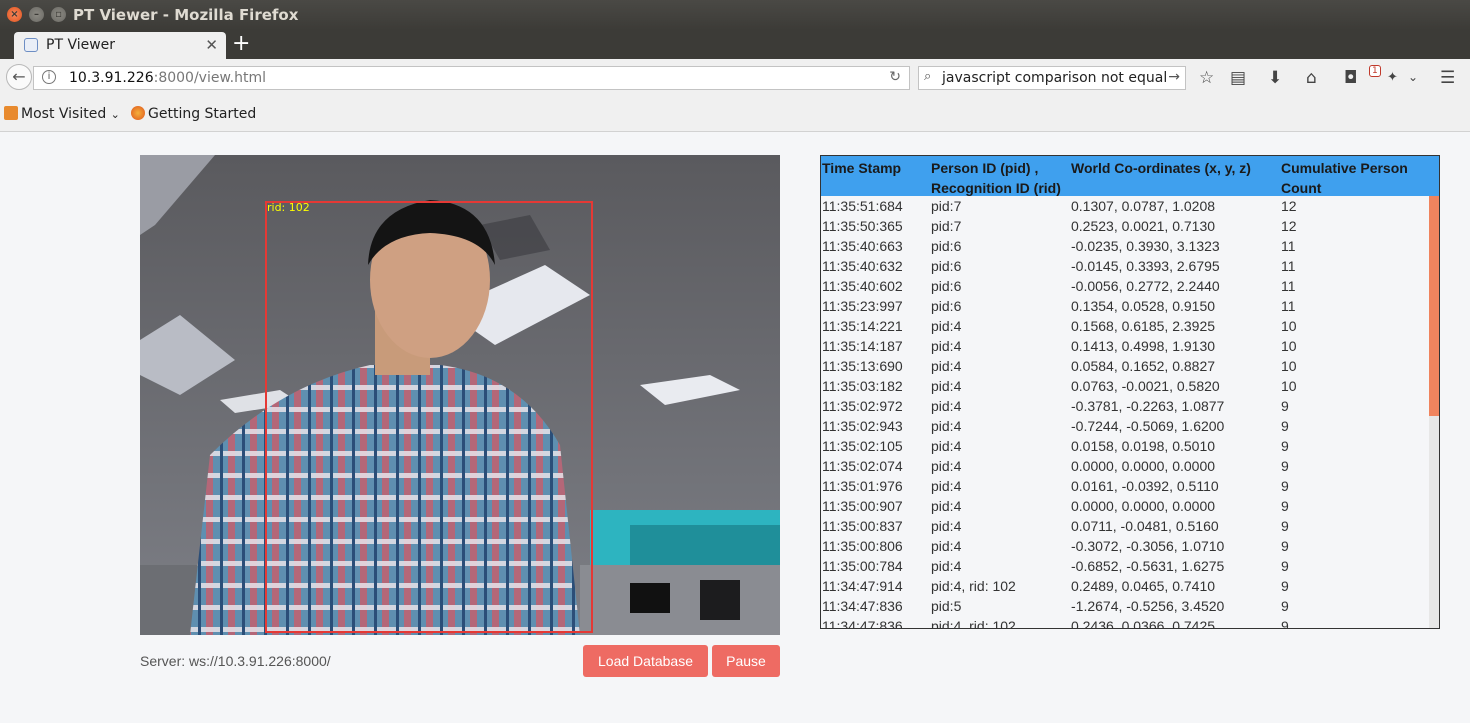 Image resolution: width=1470 pixels, height=723 pixels. What do you see at coordinates (138, 113) in the screenshot?
I see `firefox-icon` at bounding box center [138, 113].